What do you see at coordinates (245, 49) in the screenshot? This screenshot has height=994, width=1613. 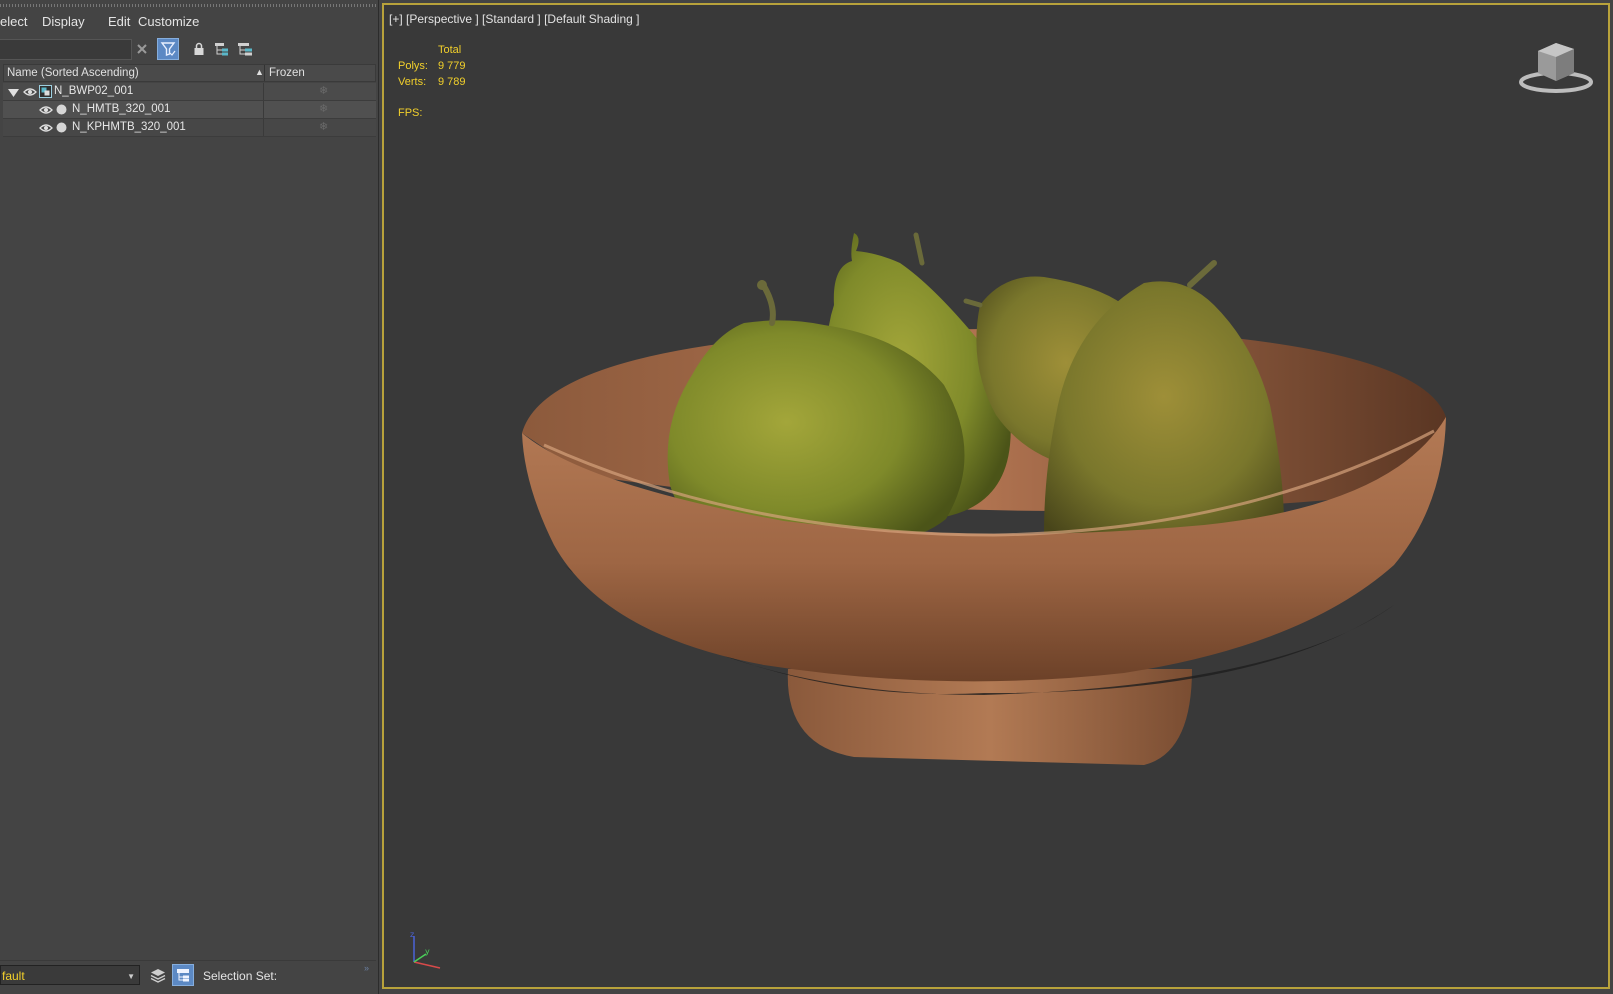 I see `layer-hierarchy-icon` at bounding box center [245, 49].